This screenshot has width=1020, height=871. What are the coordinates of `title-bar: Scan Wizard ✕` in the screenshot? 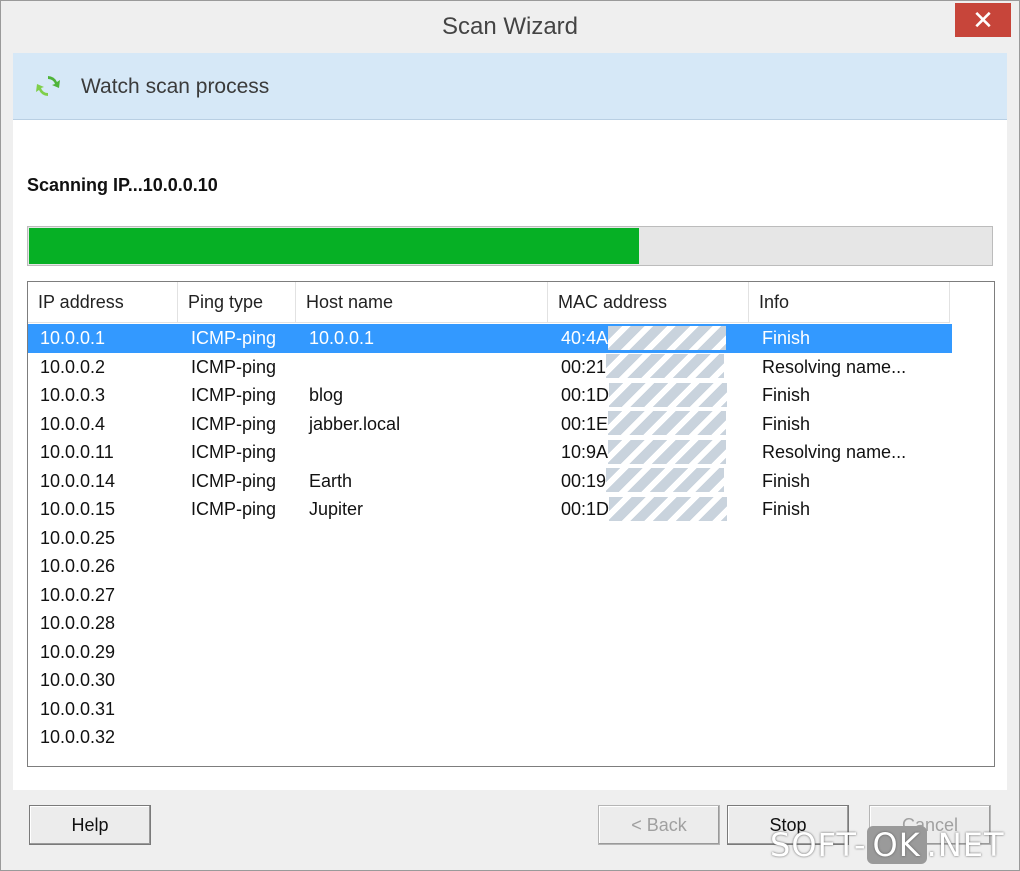 It's located at (510, 27).